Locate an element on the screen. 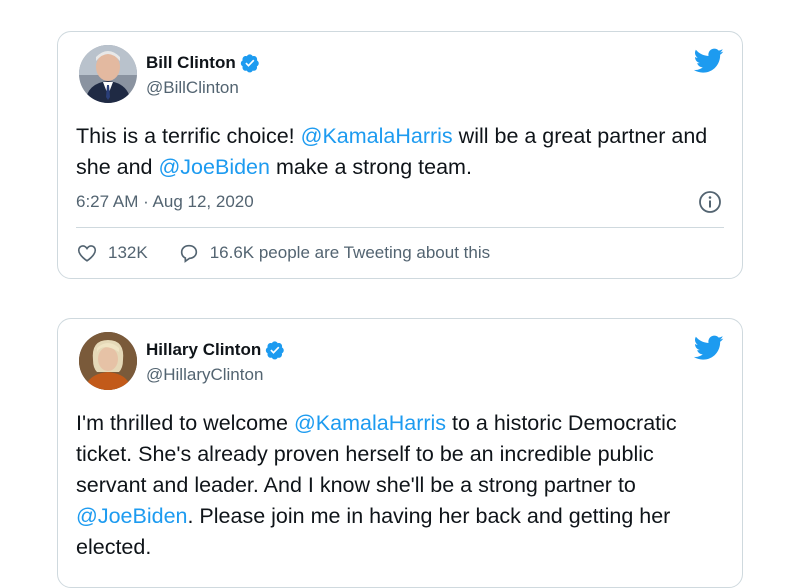 The height and width of the screenshot is (588, 795). tweet-text-segment: make a strong team. is located at coordinates (370, 167).